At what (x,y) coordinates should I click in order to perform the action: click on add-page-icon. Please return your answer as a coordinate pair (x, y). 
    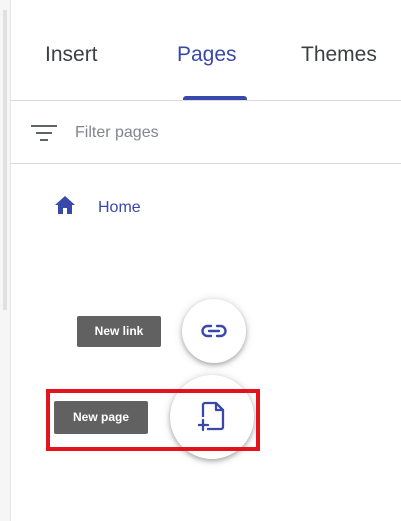
    Looking at the image, I should click on (211, 416).